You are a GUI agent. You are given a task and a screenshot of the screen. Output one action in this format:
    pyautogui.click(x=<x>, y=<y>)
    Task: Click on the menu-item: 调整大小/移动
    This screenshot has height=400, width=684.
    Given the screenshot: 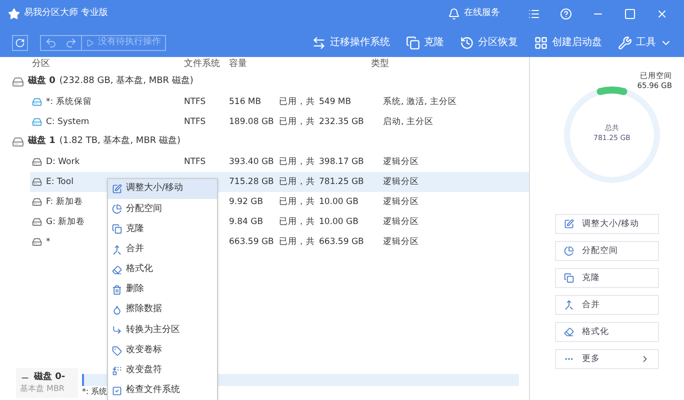 What is the action you would take?
    pyautogui.click(x=162, y=189)
    